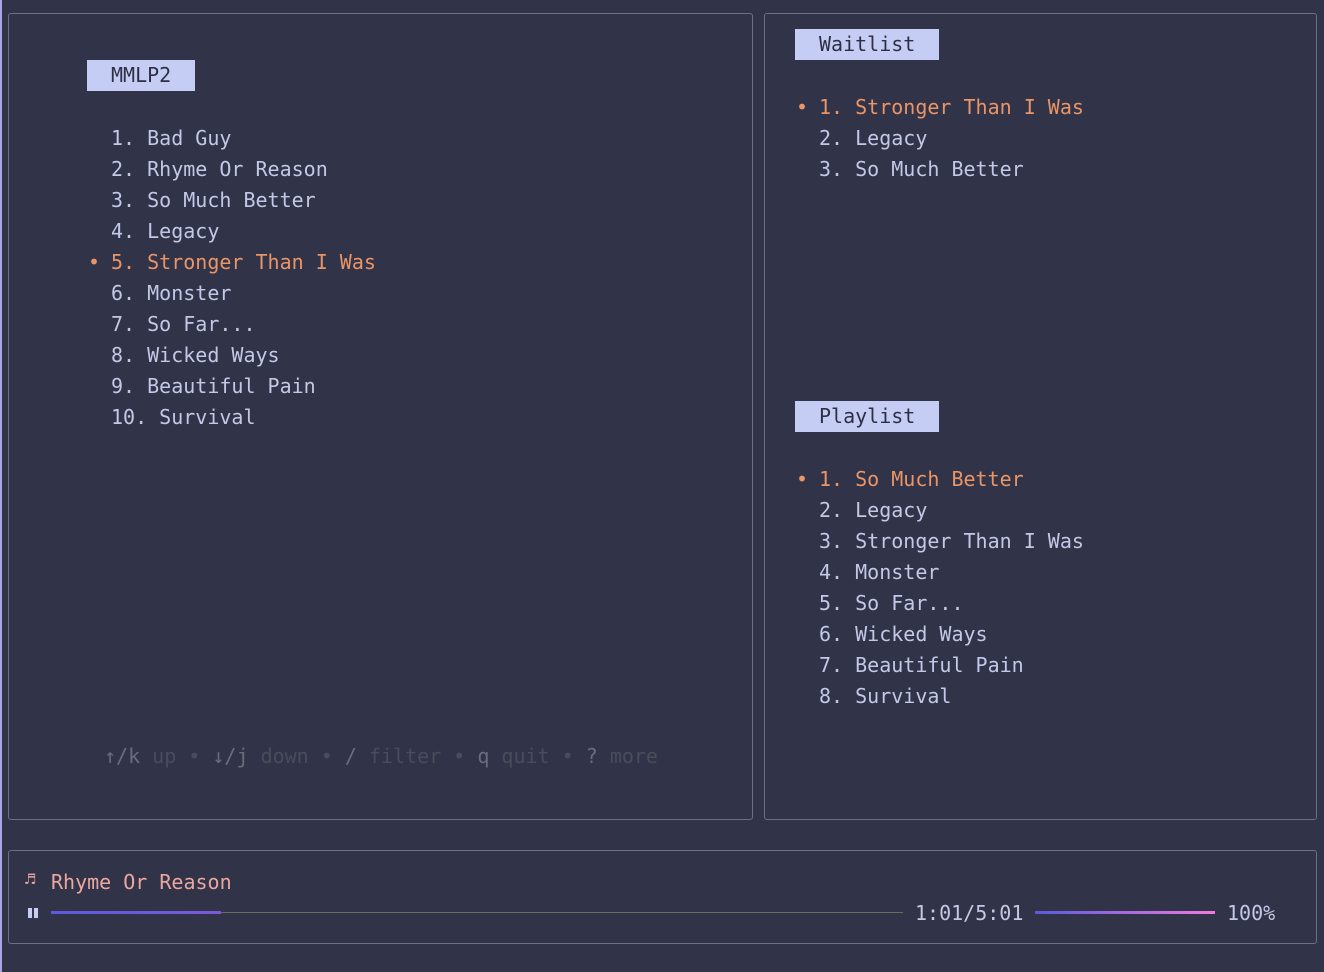  I want to click on playlist-item: 6. Wicked Ways, so click(951, 634).